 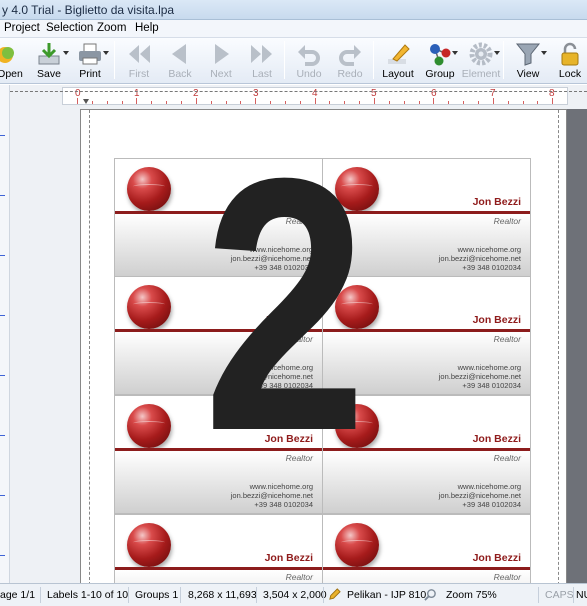 I want to click on save-button: Save, so click(x=49, y=60).